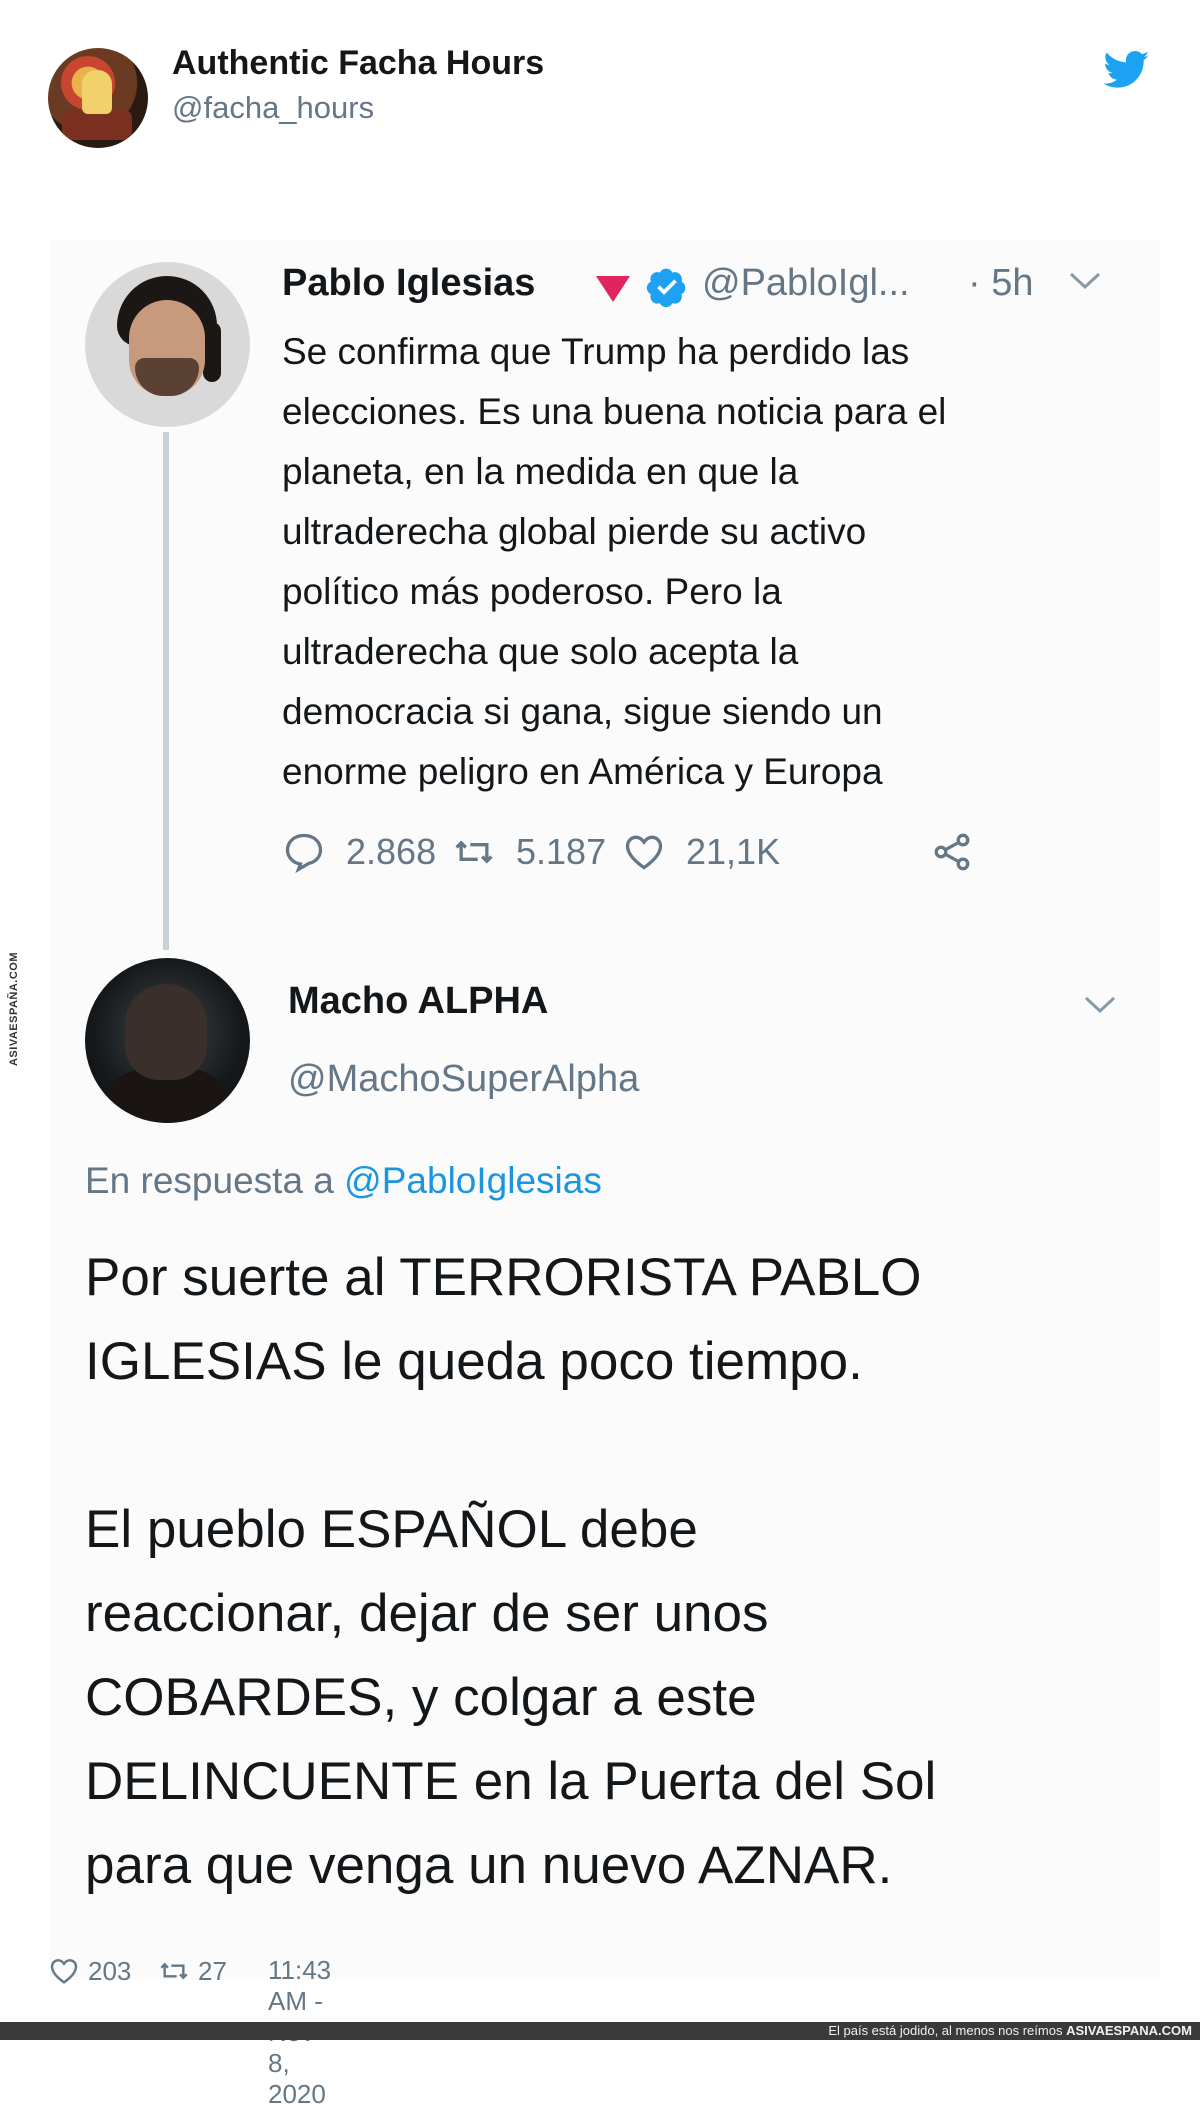 Image resolution: width=1200 pixels, height=2110 pixels. What do you see at coordinates (1129, 2030) in the screenshot?
I see `bottom-watermark-site: ASIVAESPANA.COM` at bounding box center [1129, 2030].